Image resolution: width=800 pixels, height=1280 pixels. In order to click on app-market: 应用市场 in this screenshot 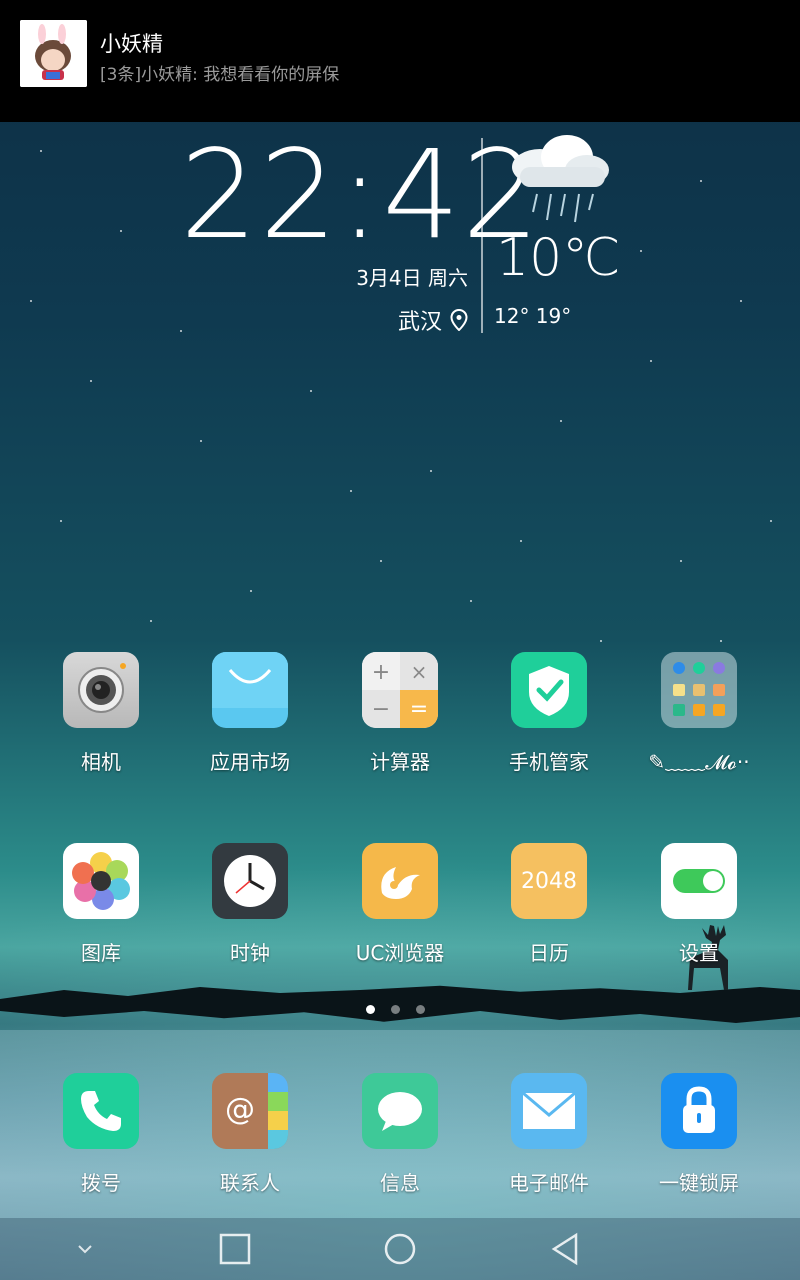, I will do `click(250, 713)`.